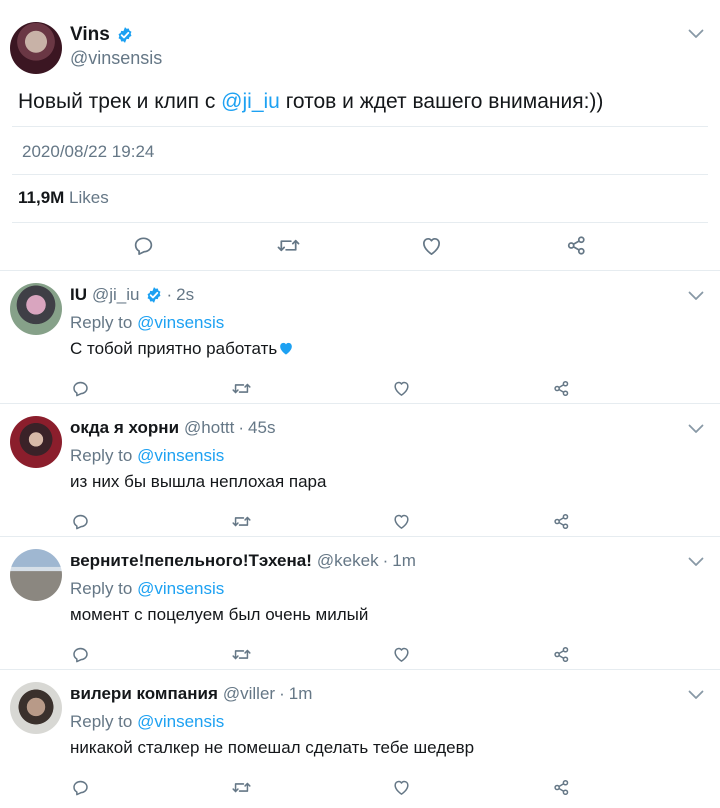  What do you see at coordinates (209, 428) in the screenshot?
I see `reply-author-handle: @hottt` at bounding box center [209, 428].